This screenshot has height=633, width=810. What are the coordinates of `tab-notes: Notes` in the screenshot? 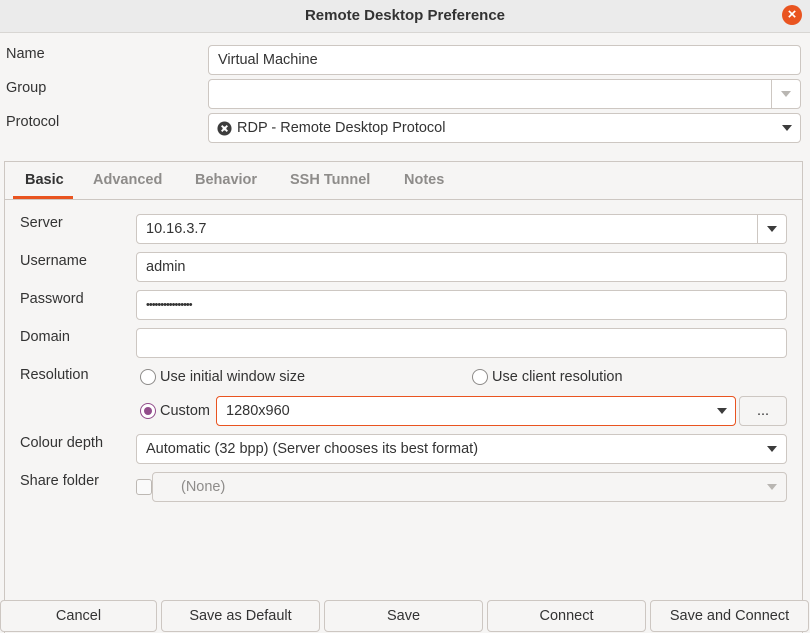 It's located at (424, 180).